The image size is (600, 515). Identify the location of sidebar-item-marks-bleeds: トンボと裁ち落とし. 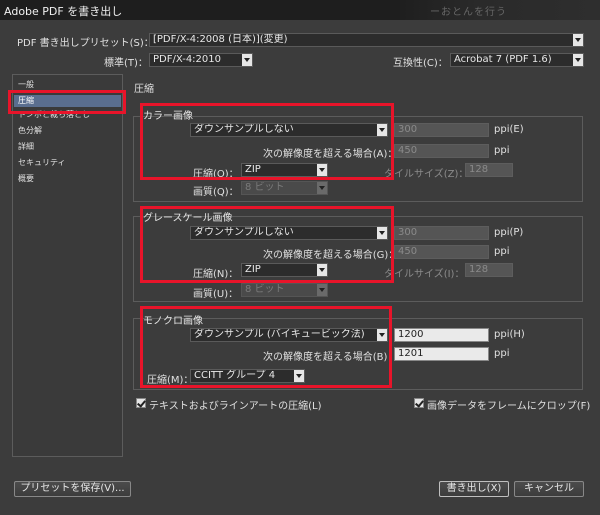
(54, 115).